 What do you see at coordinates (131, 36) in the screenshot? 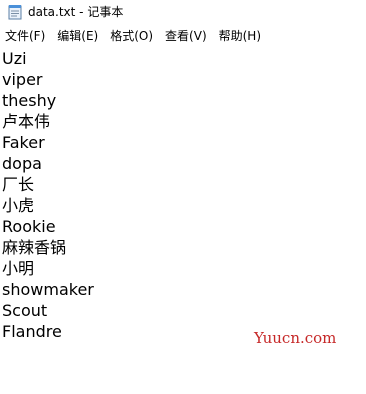
I see `menu-format: 格式(O)` at bounding box center [131, 36].